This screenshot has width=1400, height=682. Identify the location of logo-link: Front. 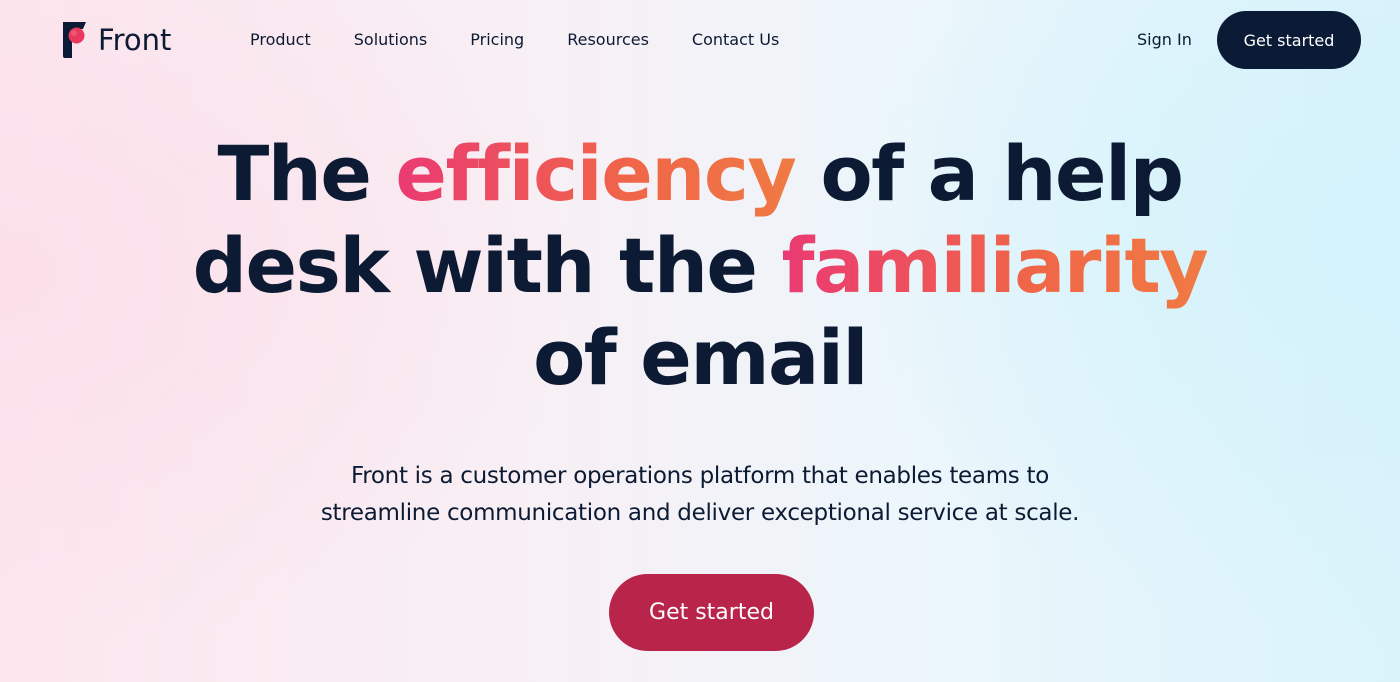
(115, 40).